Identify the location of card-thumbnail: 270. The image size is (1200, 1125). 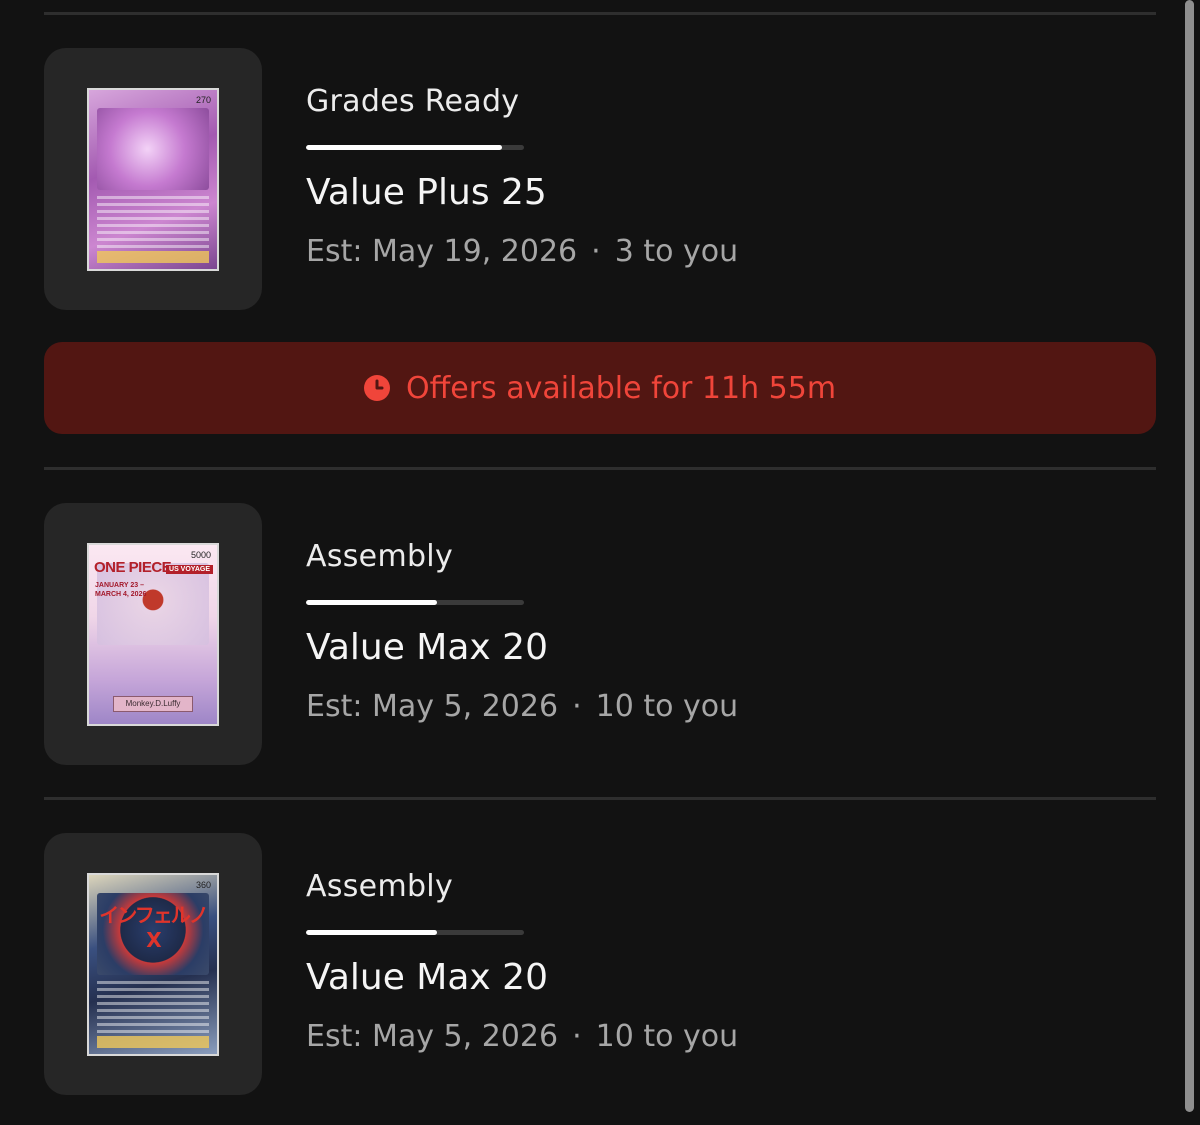
(153, 179).